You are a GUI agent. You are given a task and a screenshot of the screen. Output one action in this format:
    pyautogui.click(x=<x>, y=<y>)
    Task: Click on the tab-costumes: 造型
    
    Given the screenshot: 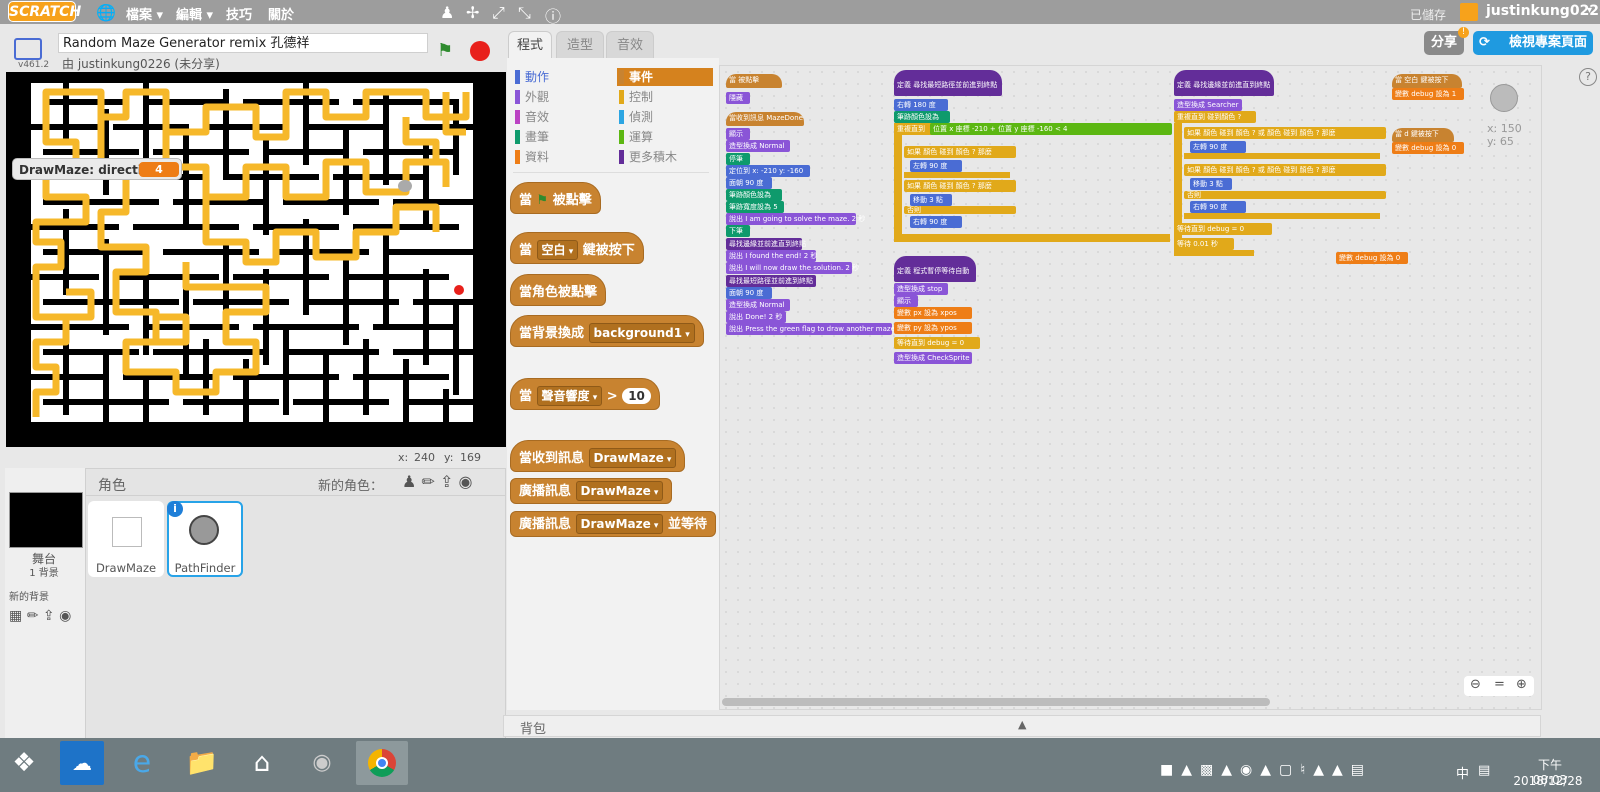 What is the action you would take?
    pyautogui.click(x=580, y=45)
    